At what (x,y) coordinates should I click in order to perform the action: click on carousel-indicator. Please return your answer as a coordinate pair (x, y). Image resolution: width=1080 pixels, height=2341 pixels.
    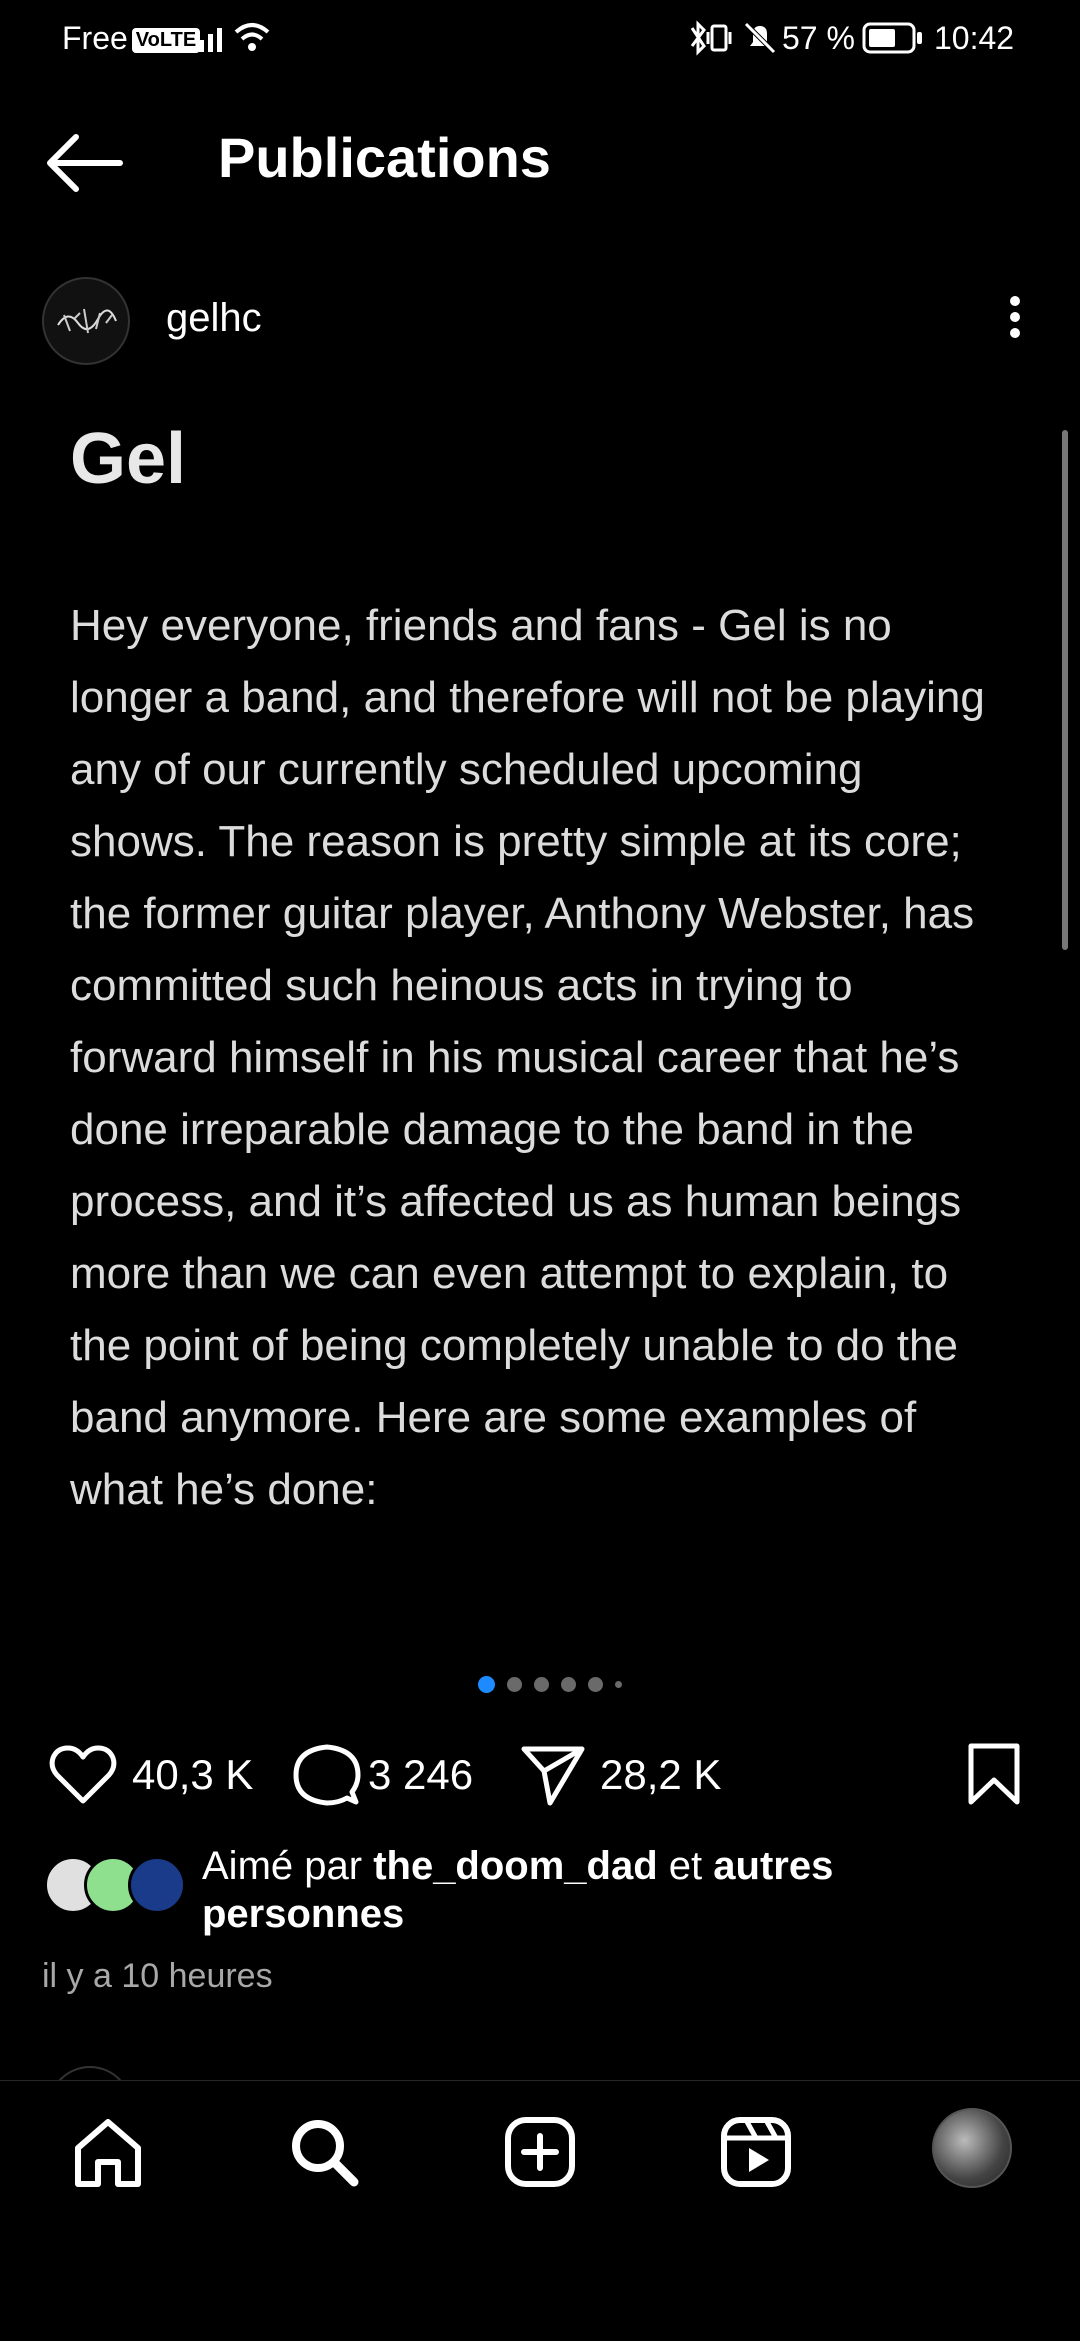
    Looking at the image, I should click on (550, 1684).